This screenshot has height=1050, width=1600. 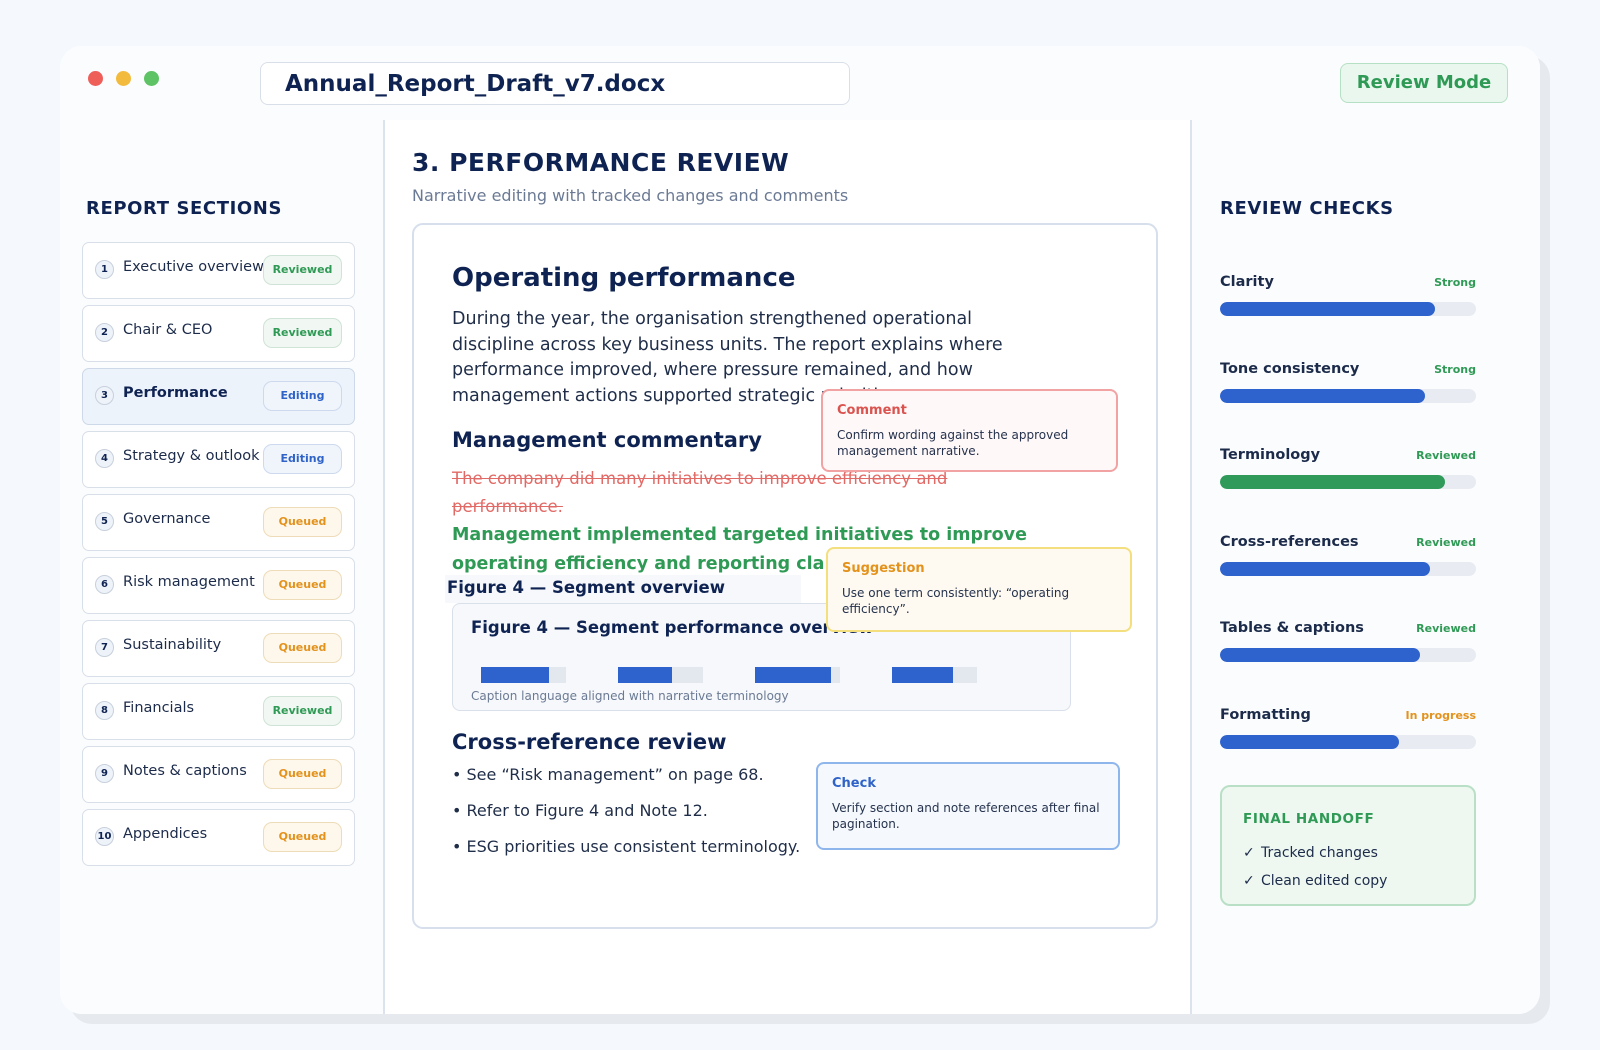 I want to click on sidebar-item-section: 3 Performance Editing, so click(x=218, y=396).